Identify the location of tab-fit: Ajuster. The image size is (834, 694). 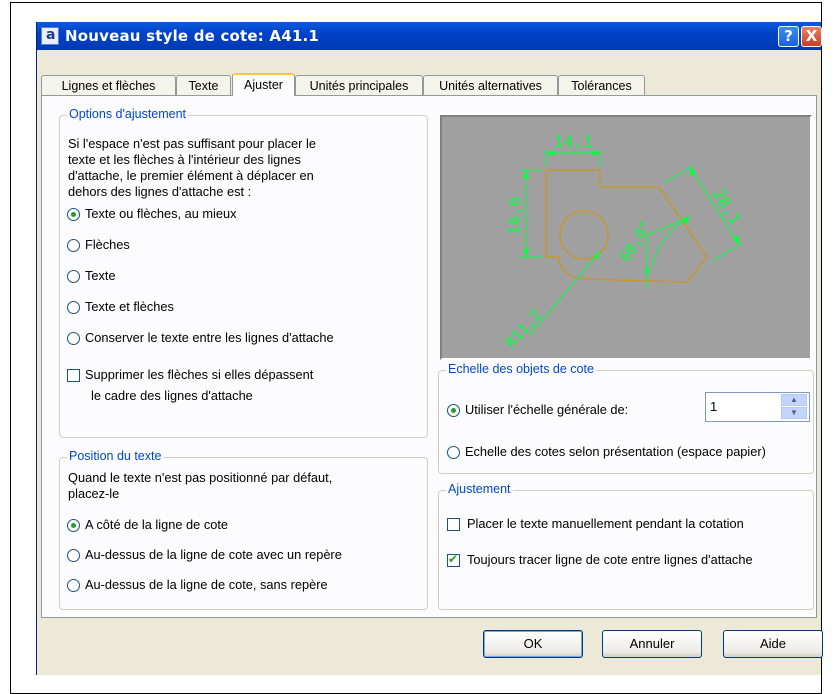
(263, 84).